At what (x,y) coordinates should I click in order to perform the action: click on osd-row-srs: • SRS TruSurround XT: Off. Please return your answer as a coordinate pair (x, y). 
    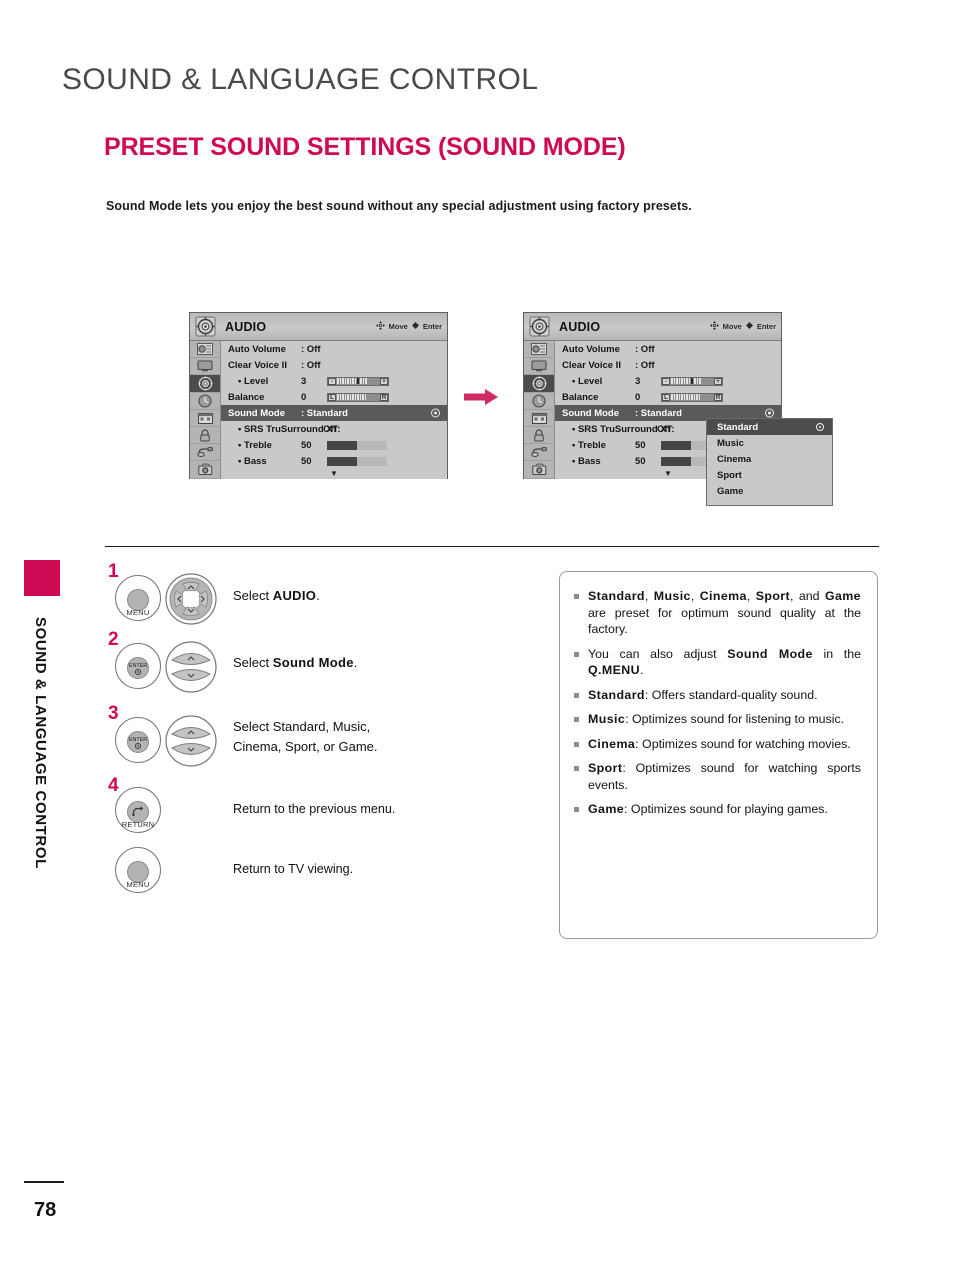
    Looking at the image, I should click on (334, 429).